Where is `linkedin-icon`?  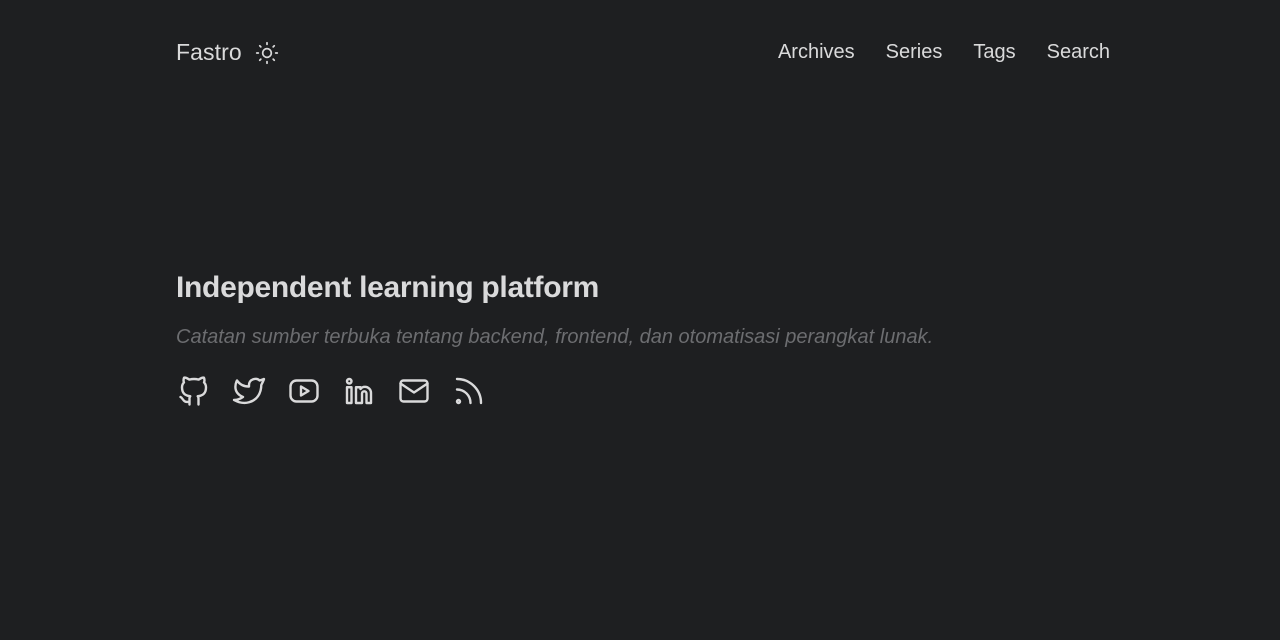 linkedin-icon is located at coordinates (359, 391).